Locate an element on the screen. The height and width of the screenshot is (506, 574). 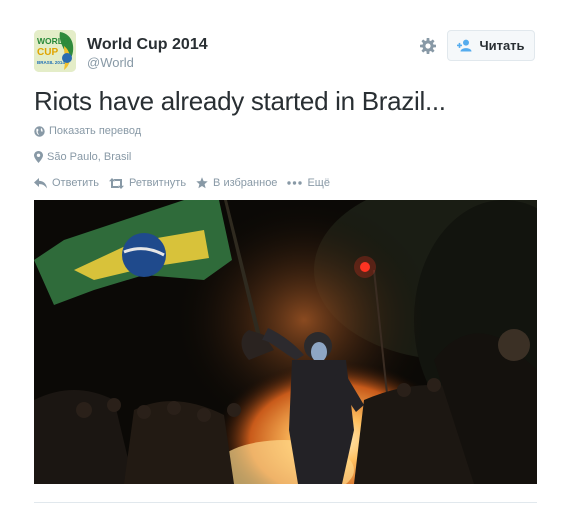
retweet-icon is located at coordinates (117, 183).